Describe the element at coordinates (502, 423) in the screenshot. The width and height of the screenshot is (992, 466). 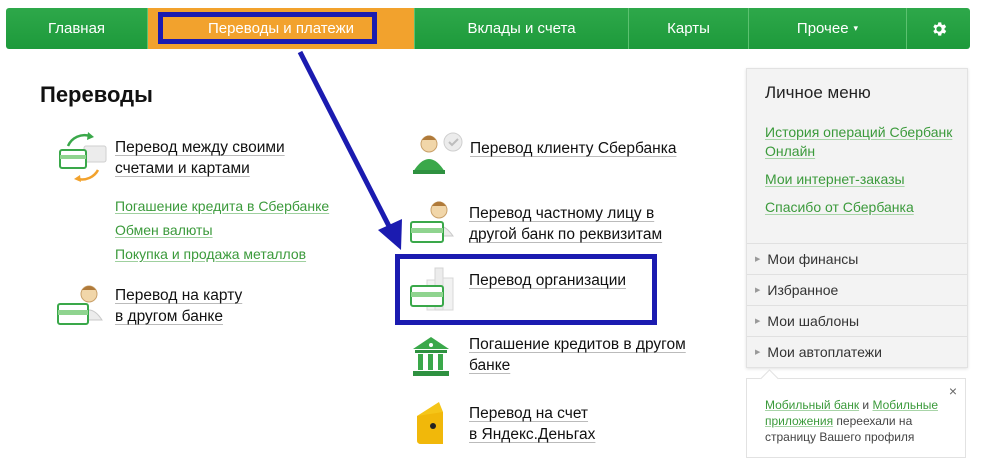
I see `transfer-yandex-money: Перевод на счет в Яндекс.Деньгах` at that location.